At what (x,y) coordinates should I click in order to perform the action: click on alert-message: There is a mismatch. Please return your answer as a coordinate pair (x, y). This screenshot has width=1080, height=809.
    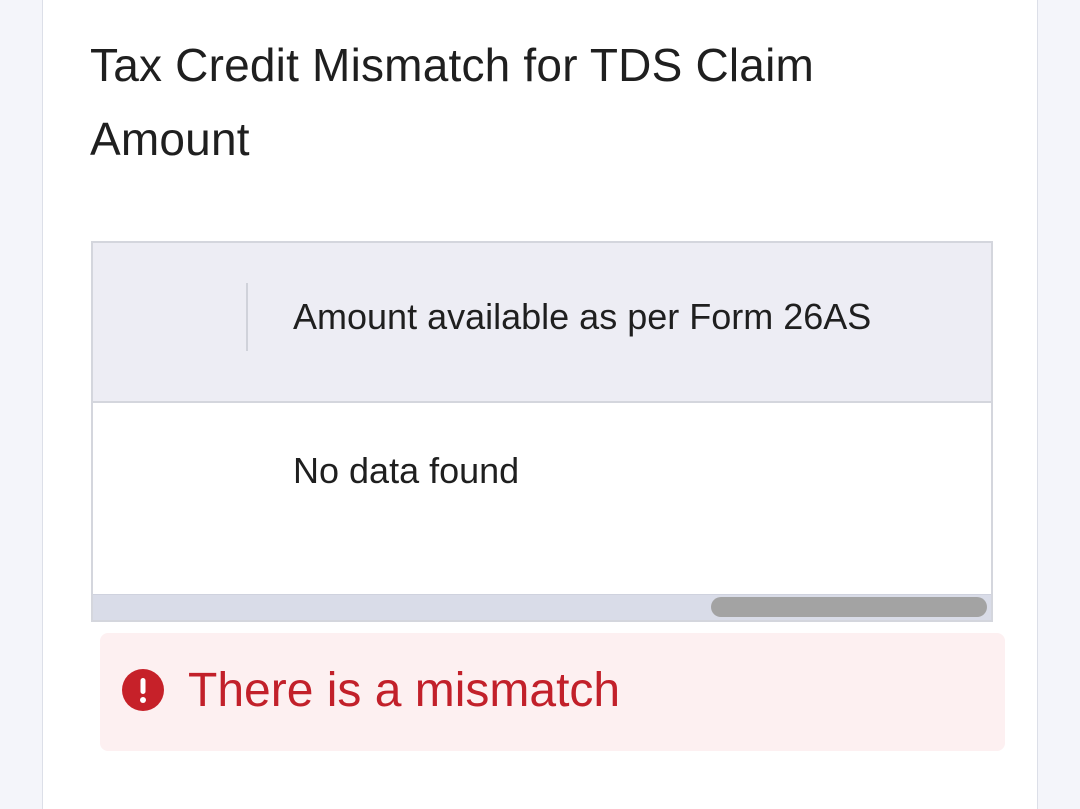
    Looking at the image, I should click on (404, 690).